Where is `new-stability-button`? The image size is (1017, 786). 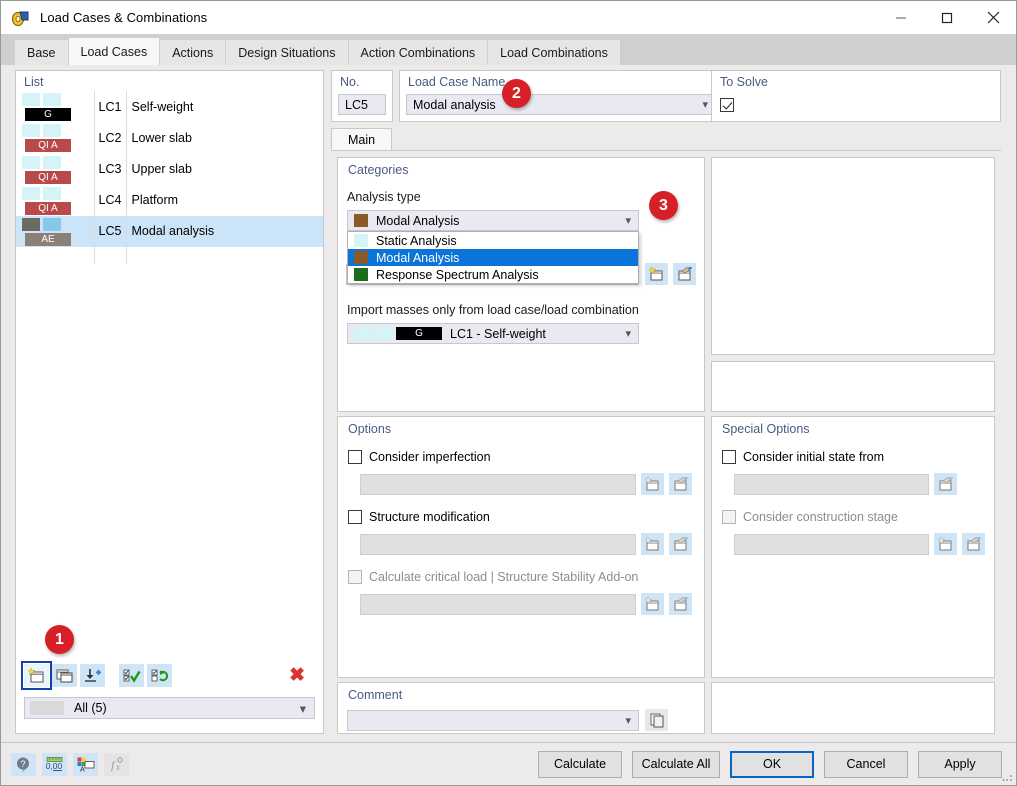 new-stability-button is located at coordinates (652, 604).